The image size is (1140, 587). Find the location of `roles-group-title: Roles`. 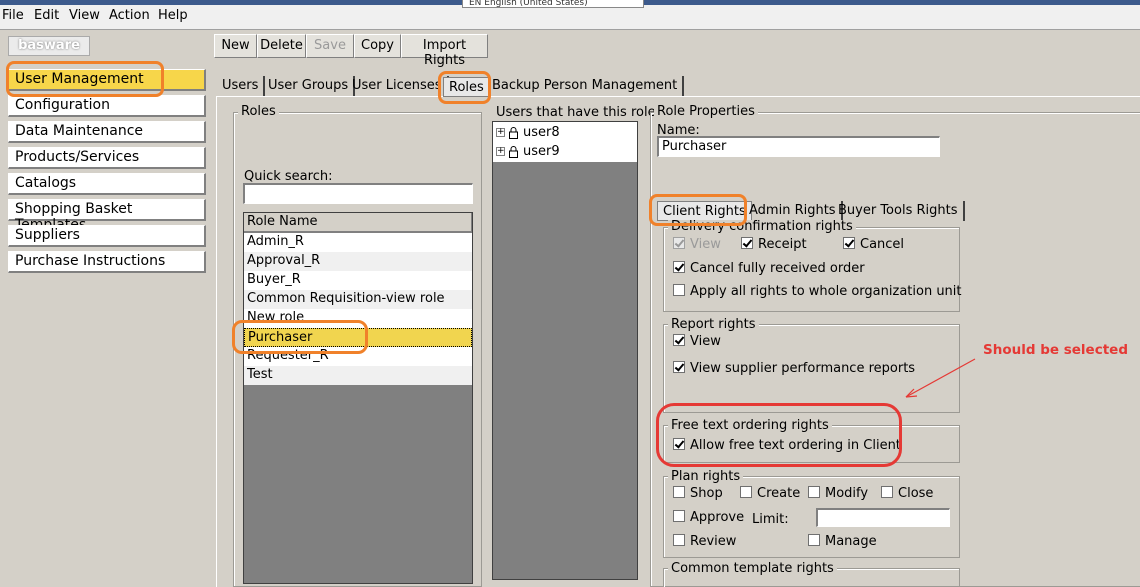

roles-group-title: Roles is located at coordinates (258, 111).